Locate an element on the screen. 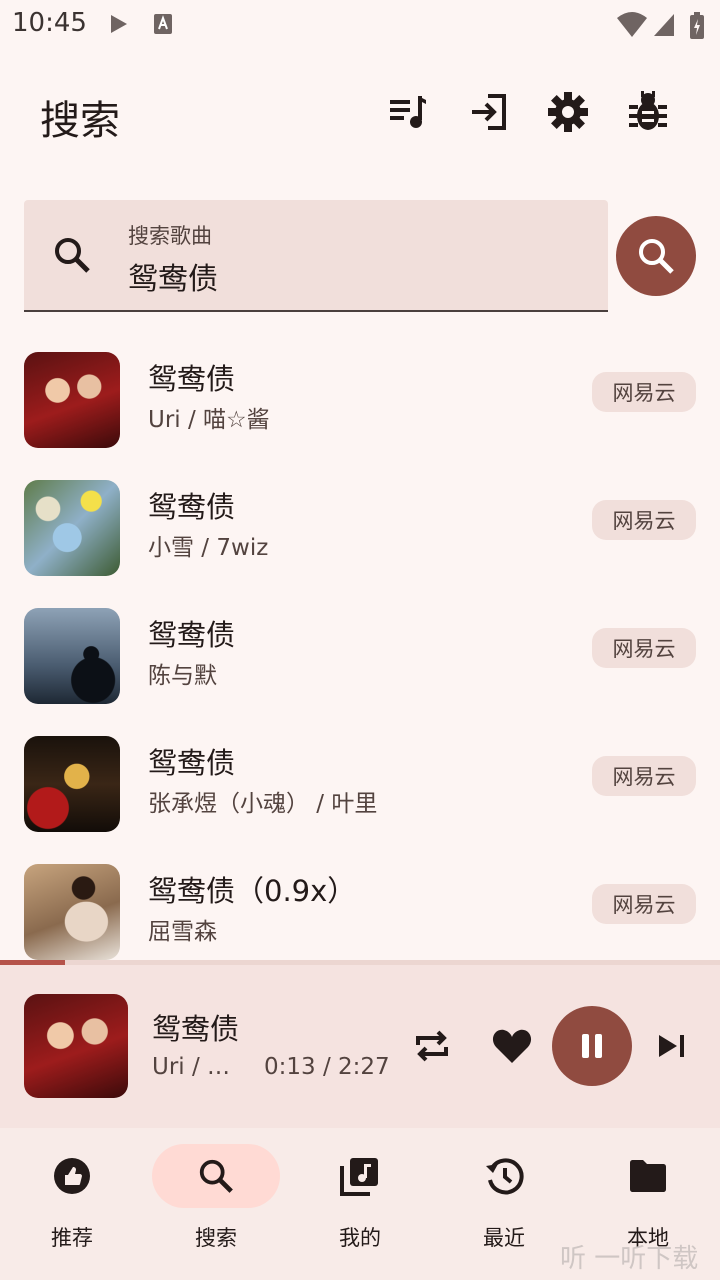 The image size is (720, 1280). page-title: 搜索 is located at coordinates (80, 121).